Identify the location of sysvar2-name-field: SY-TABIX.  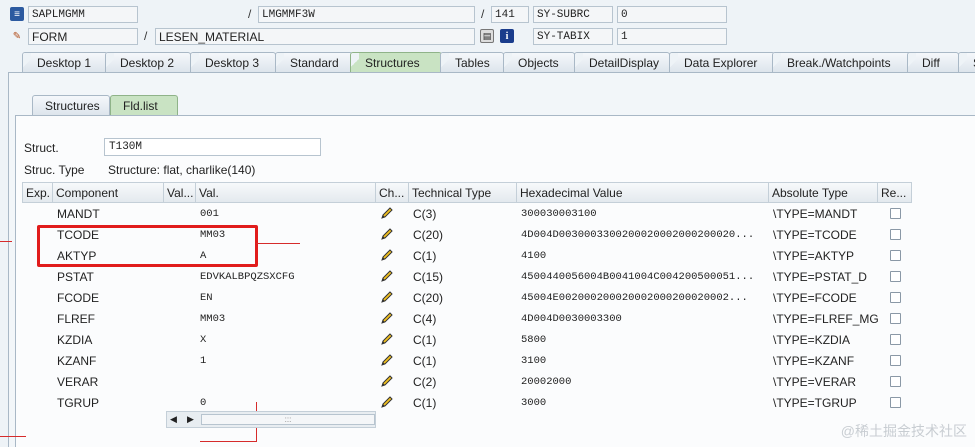
(573, 36).